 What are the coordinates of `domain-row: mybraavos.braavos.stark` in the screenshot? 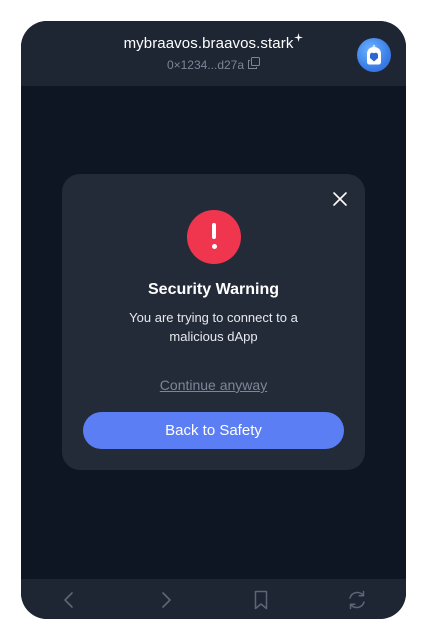 It's located at (213, 42).